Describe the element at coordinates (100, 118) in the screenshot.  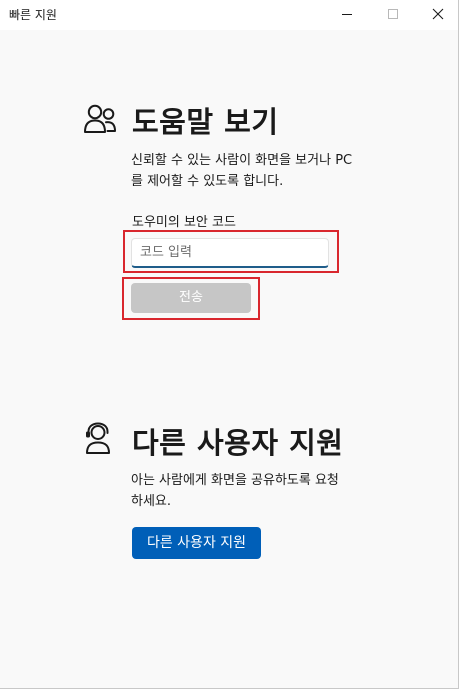
I see `people-icon` at that location.